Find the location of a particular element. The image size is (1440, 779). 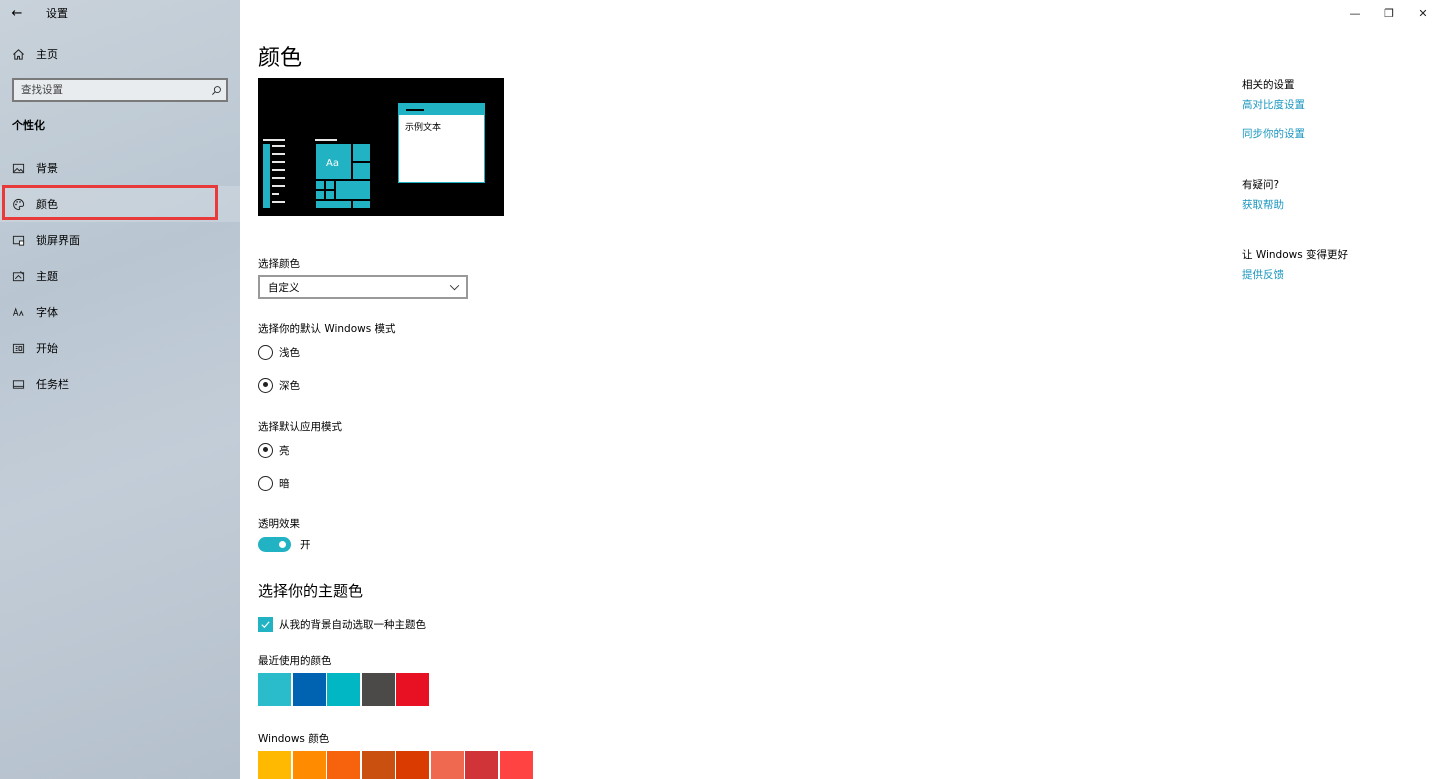

sidebar-item-background: 背景 is located at coordinates (120, 168).